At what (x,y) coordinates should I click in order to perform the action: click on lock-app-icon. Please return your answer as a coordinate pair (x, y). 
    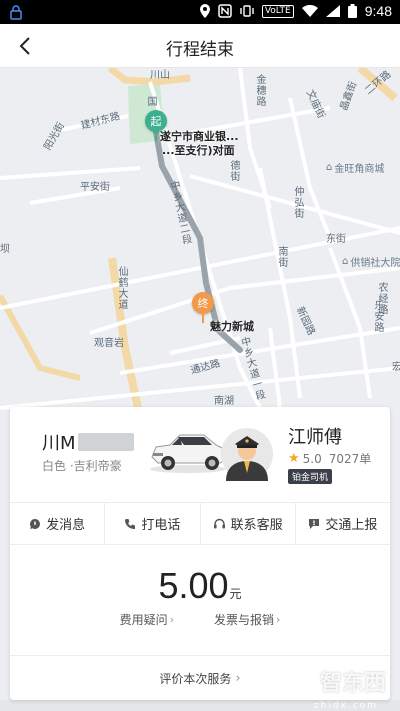
    Looking at the image, I should click on (16, 12).